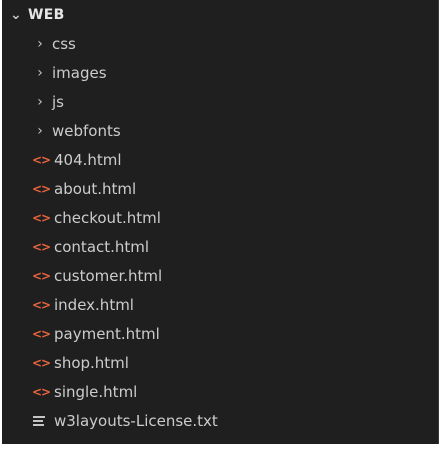 The width and height of the screenshot is (445, 449). Describe the element at coordinates (108, 276) in the screenshot. I see `file-label: customer.html` at that location.